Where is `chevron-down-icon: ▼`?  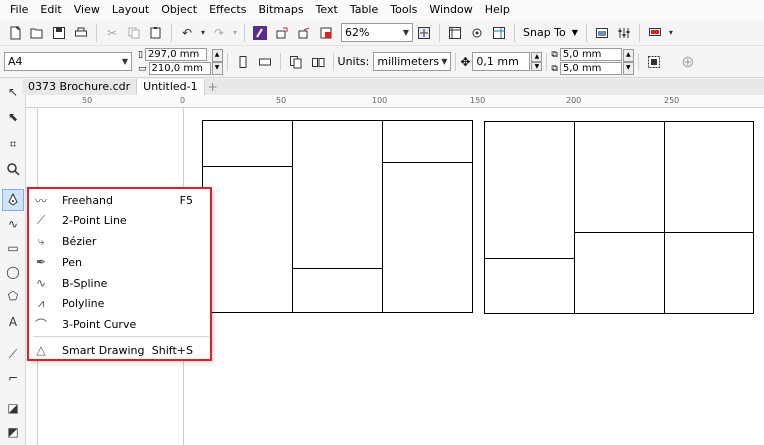 chevron-down-icon: ▼ is located at coordinates (444, 61).